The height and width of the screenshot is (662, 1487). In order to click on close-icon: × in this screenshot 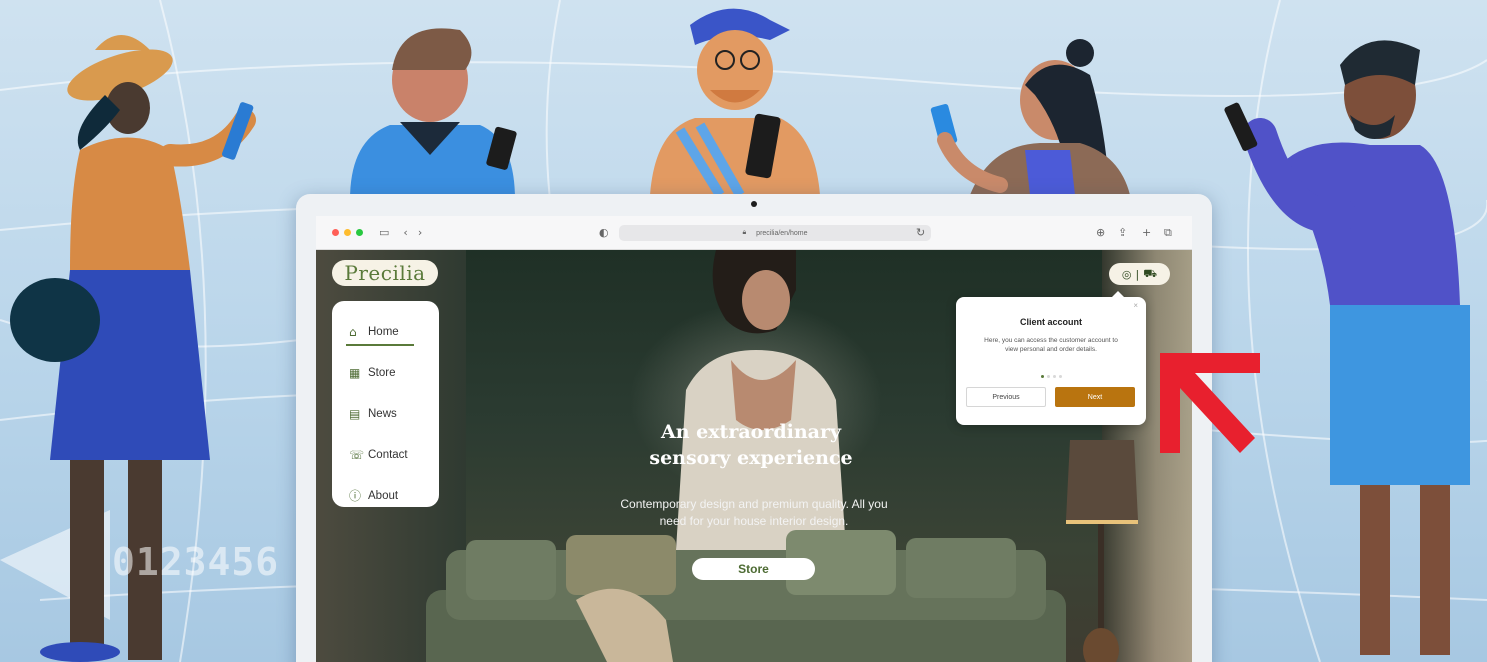, I will do `click(1135, 305)`.